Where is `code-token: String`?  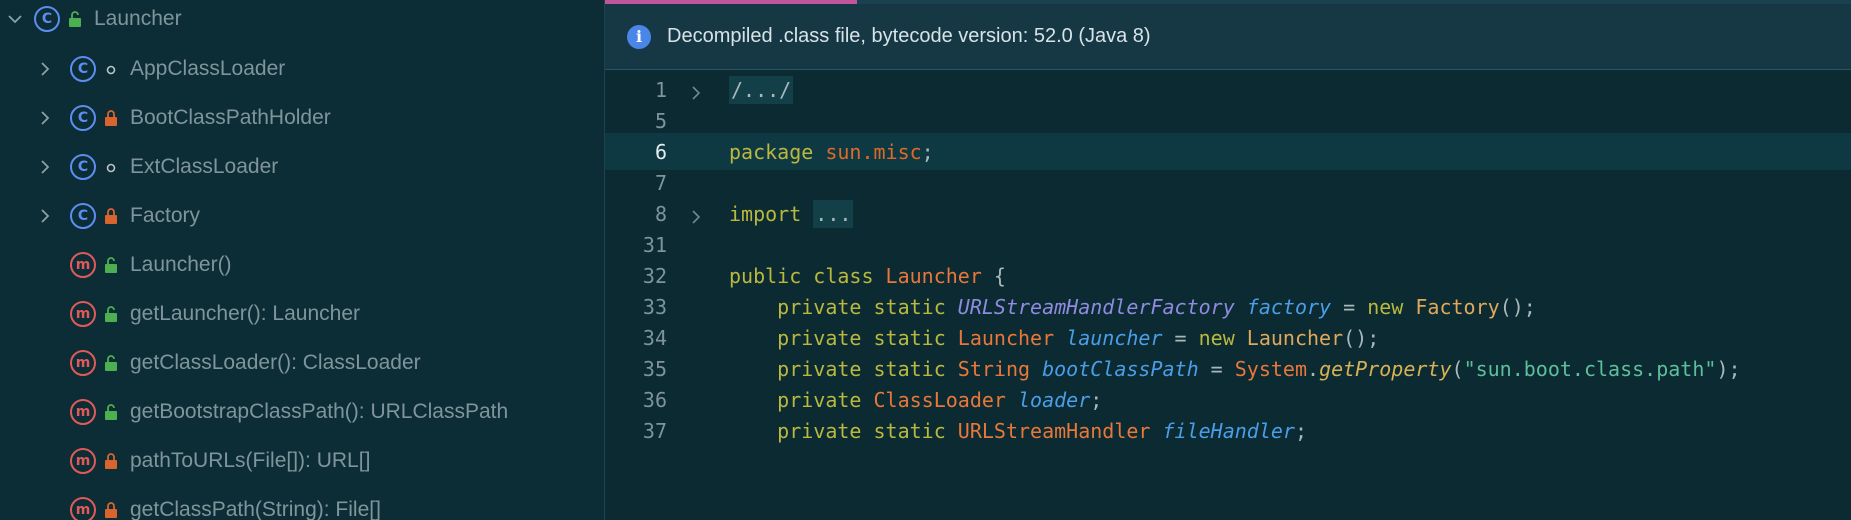
code-token: String is located at coordinates (994, 369).